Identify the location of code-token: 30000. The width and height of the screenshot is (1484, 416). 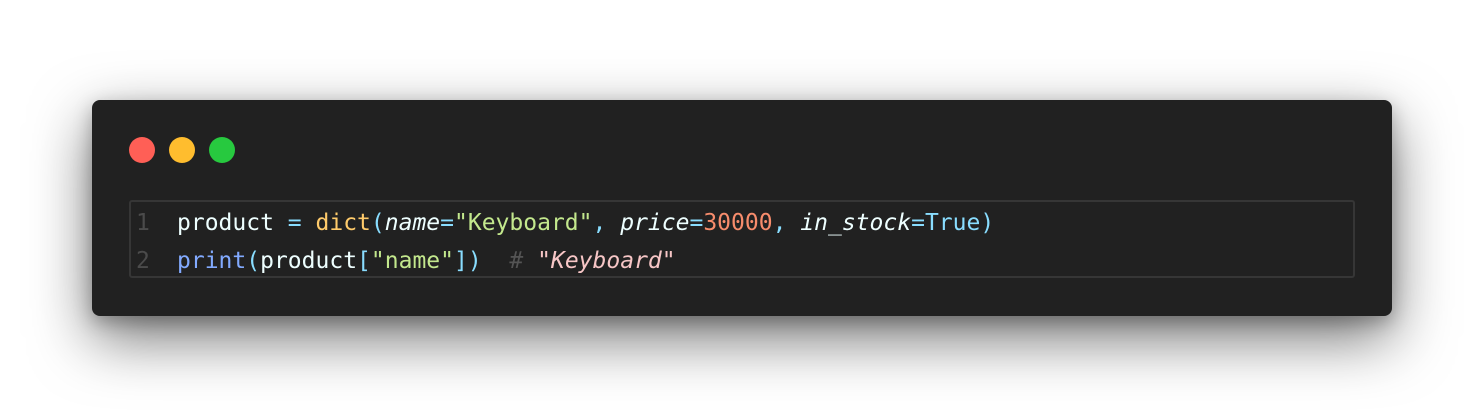
(738, 223).